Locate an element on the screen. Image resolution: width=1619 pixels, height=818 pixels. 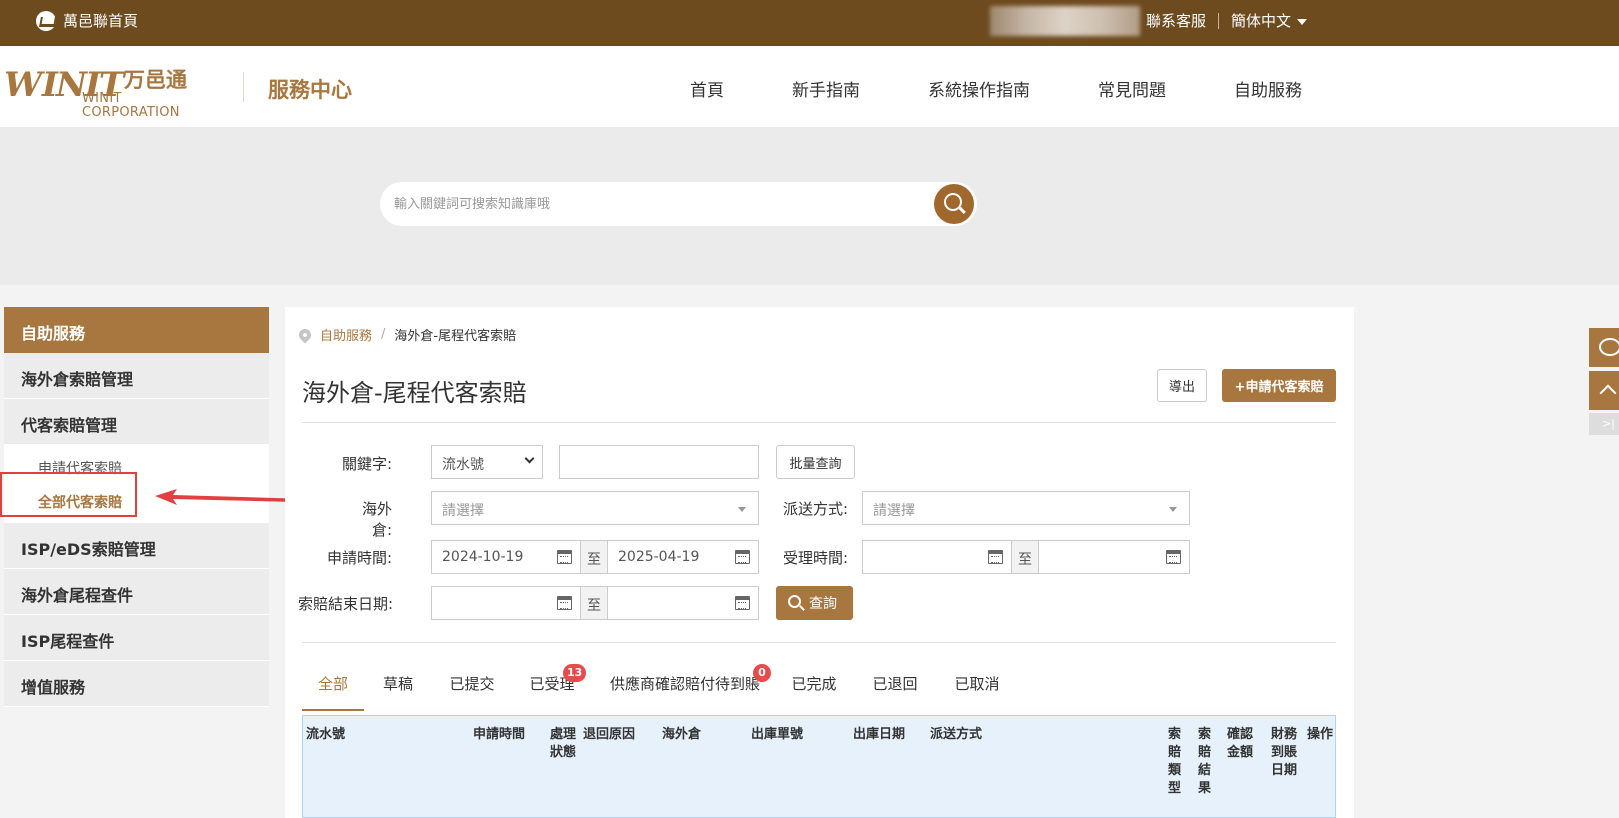
tab-accepted: 已受理 13 is located at coordinates (557, 685).